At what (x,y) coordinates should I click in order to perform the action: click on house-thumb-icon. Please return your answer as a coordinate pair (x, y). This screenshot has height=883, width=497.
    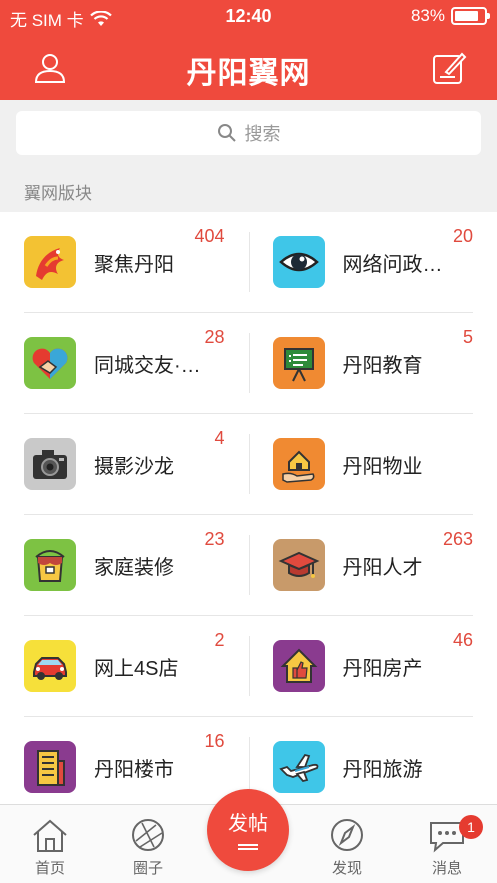
    Looking at the image, I should click on (298, 666).